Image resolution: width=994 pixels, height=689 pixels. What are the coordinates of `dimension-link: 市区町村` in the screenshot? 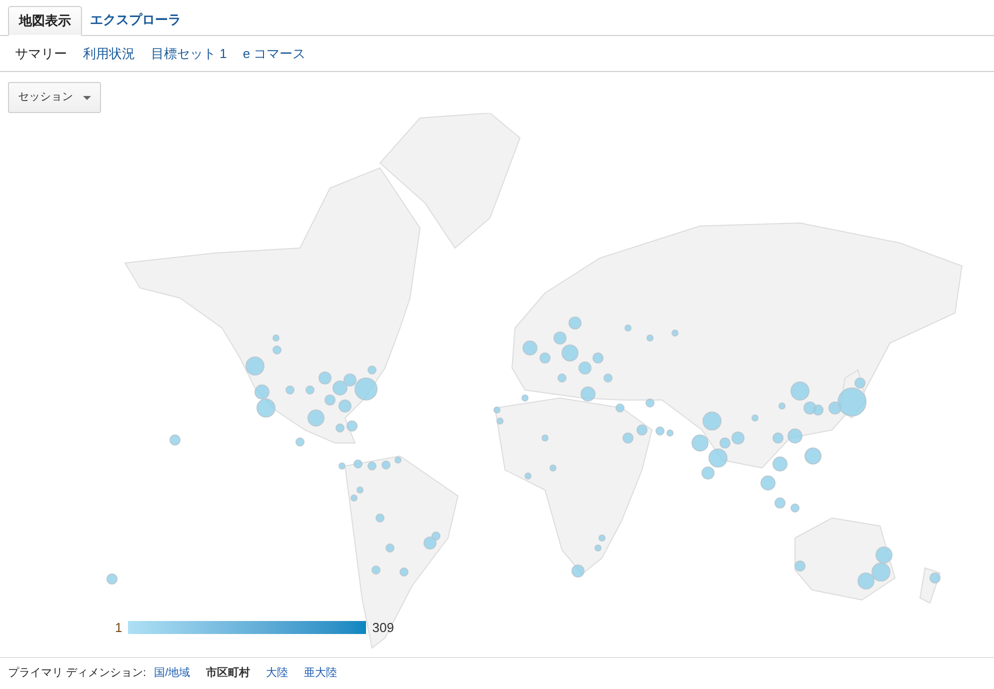 It's located at (228, 673).